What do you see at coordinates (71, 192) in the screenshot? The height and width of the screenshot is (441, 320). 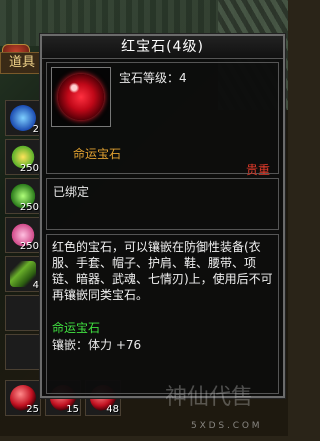 I see `bind-status: 已绑定` at bounding box center [71, 192].